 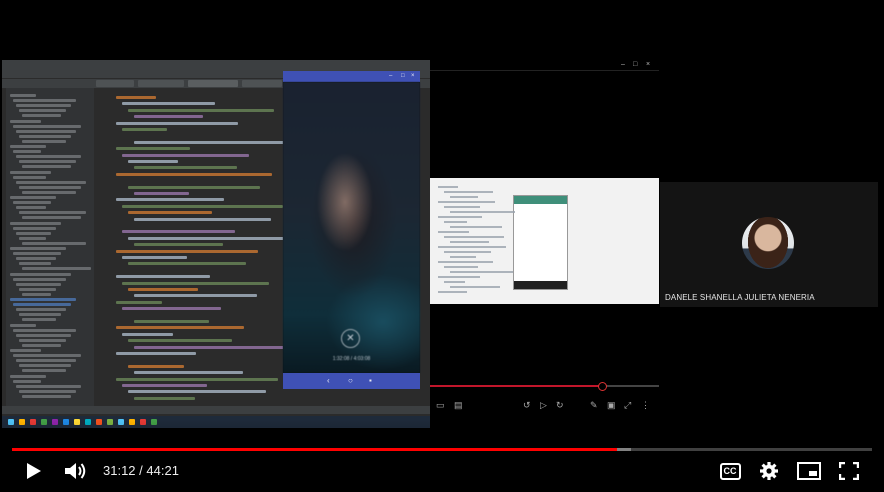 I want to click on emulator-nav-bar: ‹ ○ ▪, so click(x=351, y=381).